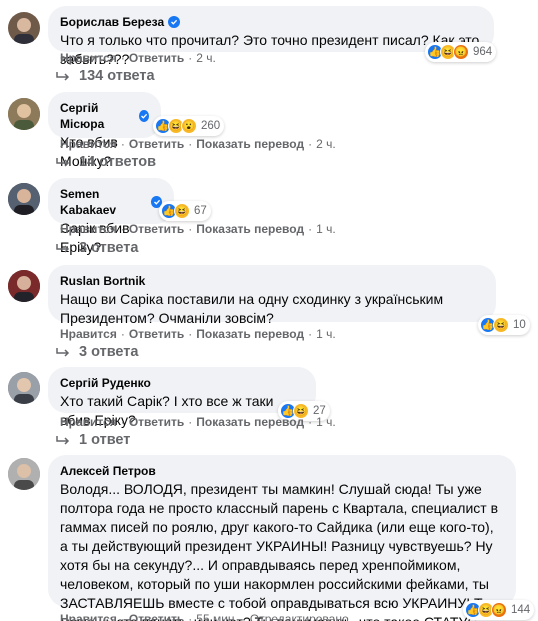 The width and height of the screenshot is (538, 621). Describe the element at coordinates (200, 211) in the screenshot. I see `reaction-count: 67` at that location.